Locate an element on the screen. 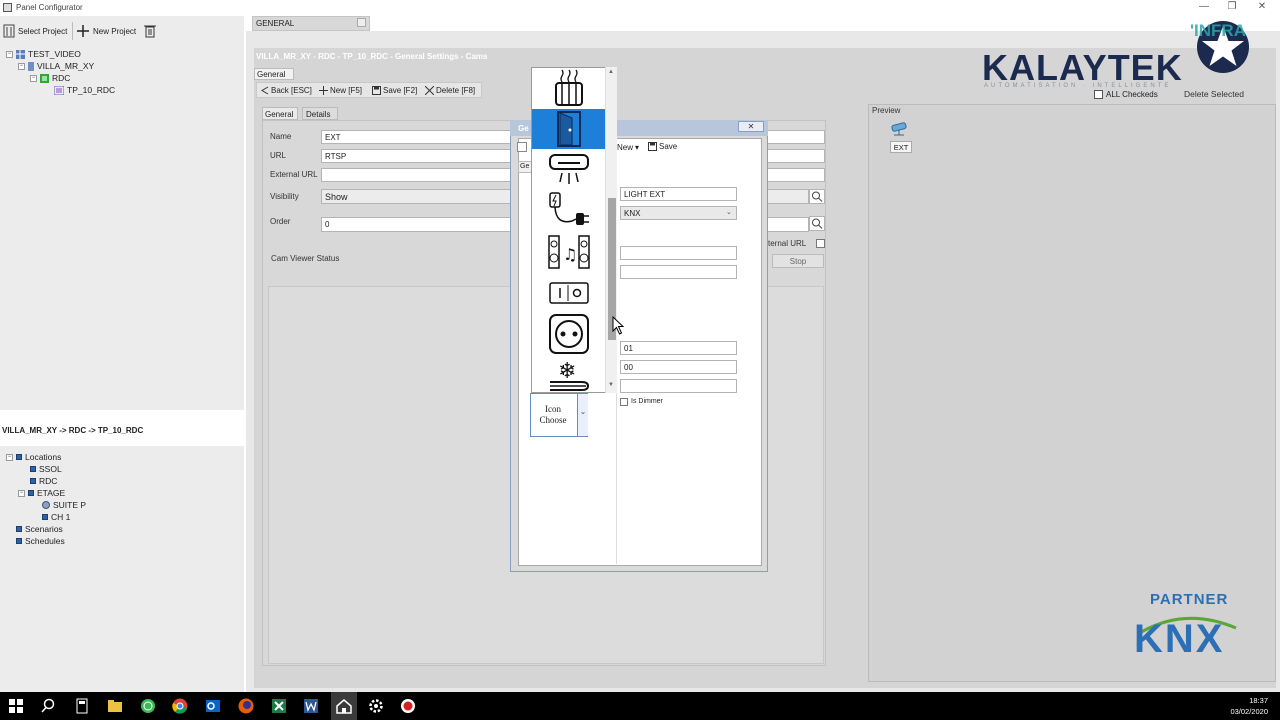 Image resolution: width=1280 pixels, height=720 pixels. icon-option-socket is located at coordinates (569, 334).